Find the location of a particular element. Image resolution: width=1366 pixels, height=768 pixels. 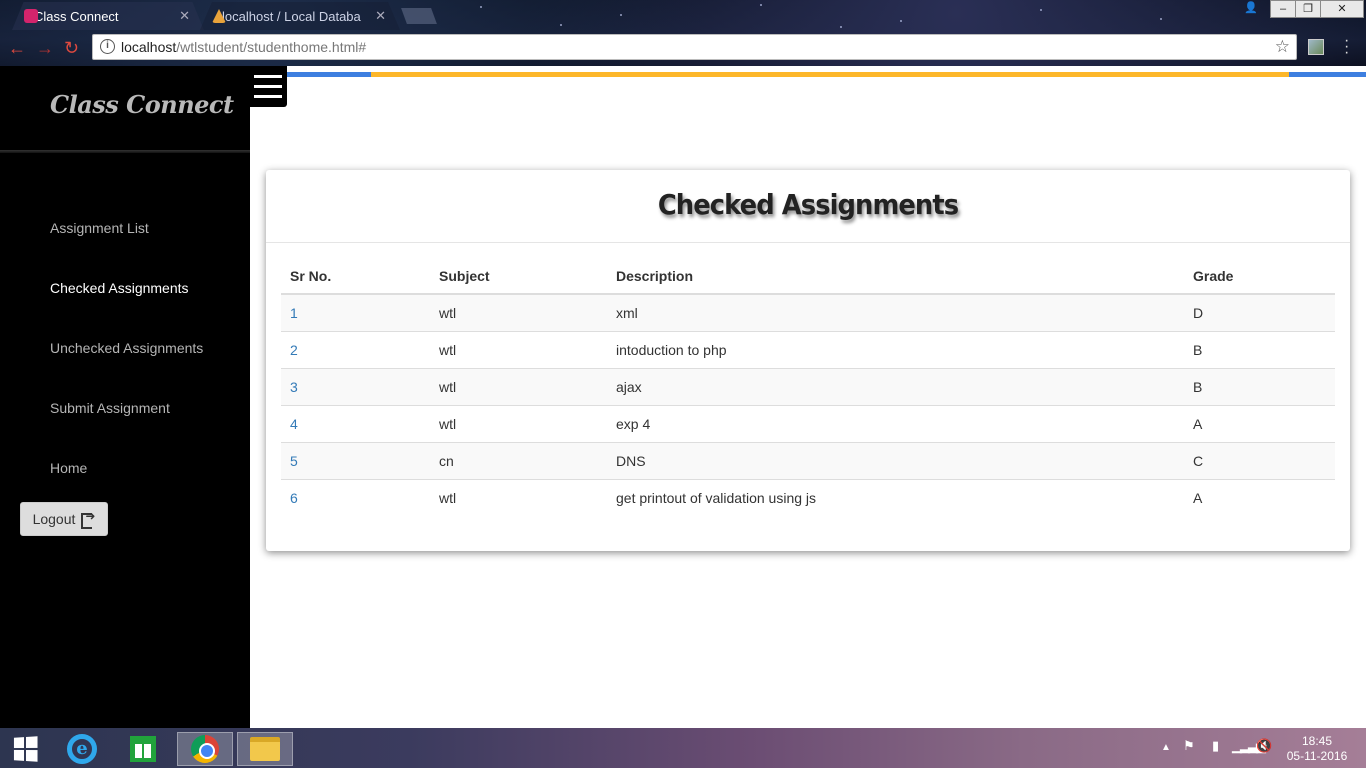

table-row: 5 cn DNS C is located at coordinates (808, 460).